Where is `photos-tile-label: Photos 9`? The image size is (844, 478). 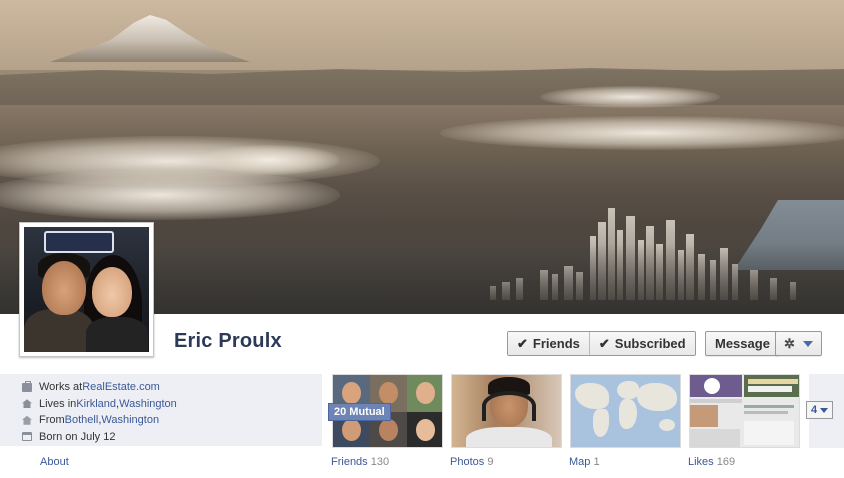
photos-tile-label: Photos 9 is located at coordinates (471, 462).